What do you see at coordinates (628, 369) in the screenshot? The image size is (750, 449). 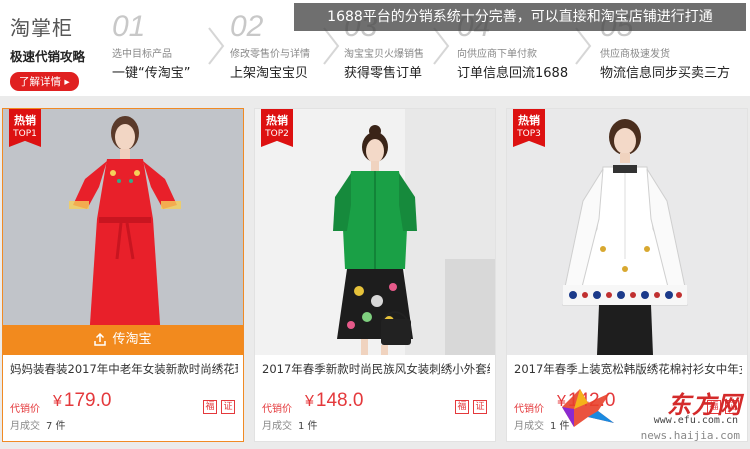 I see `product-title: 2017年春季上装宽松韩版绣花棉衬衫女中年女` at bounding box center [628, 369].